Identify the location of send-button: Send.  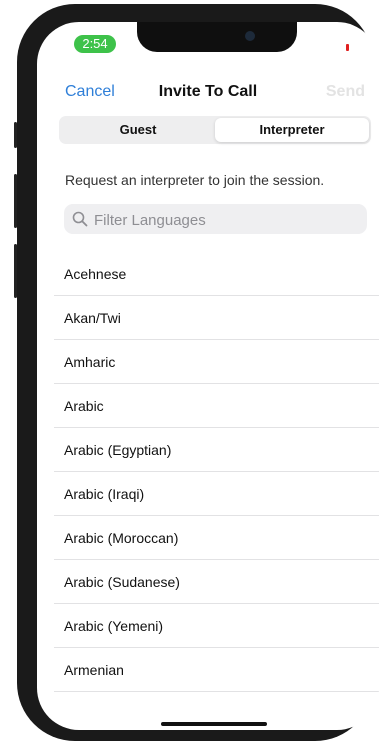
(345, 92).